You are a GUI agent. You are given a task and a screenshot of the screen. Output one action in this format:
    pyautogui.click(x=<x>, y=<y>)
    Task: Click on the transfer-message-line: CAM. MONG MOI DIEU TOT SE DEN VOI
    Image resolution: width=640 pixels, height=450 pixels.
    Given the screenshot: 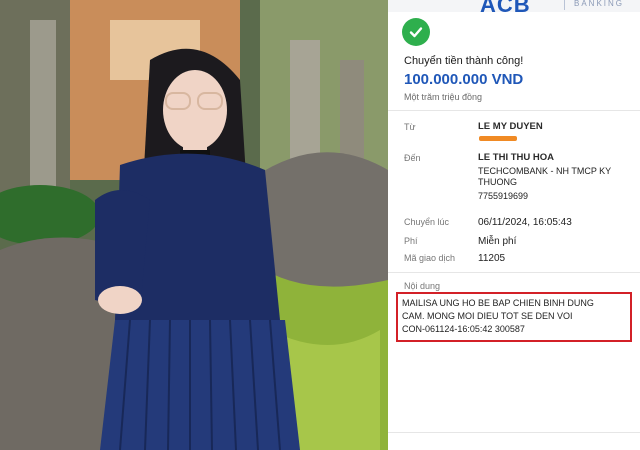 What is the action you would take?
    pyautogui.click(x=487, y=316)
    